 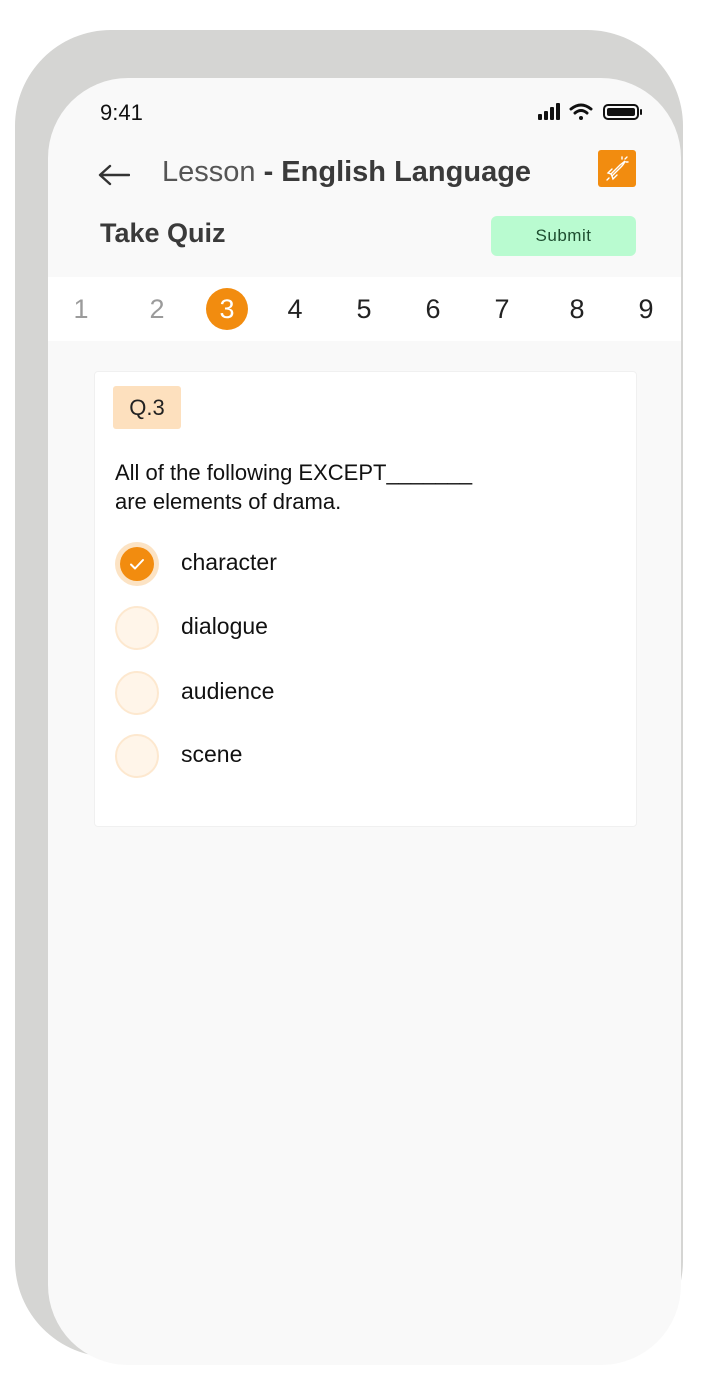 I want to click on arrow-left-icon, so click(x=114, y=175).